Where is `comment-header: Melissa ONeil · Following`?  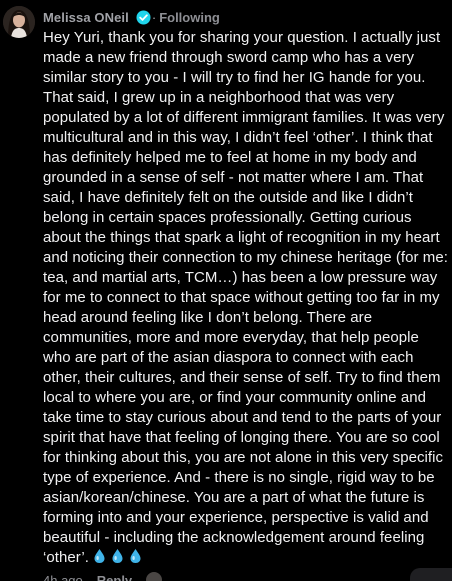 comment-header: Melissa ONeil · Following is located at coordinates (131, 17).